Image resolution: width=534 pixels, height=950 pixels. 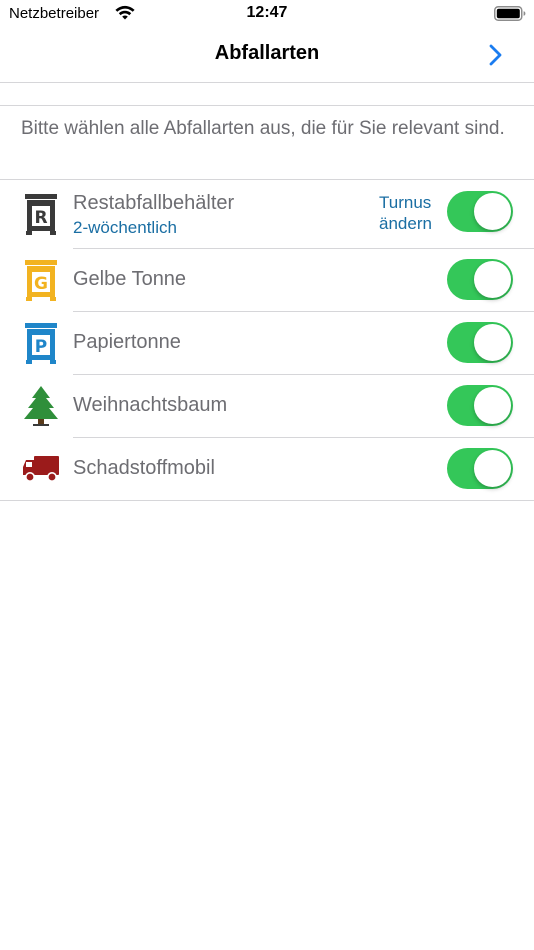 I want to click on chevron-right-icon, so click(x=496, y=55).